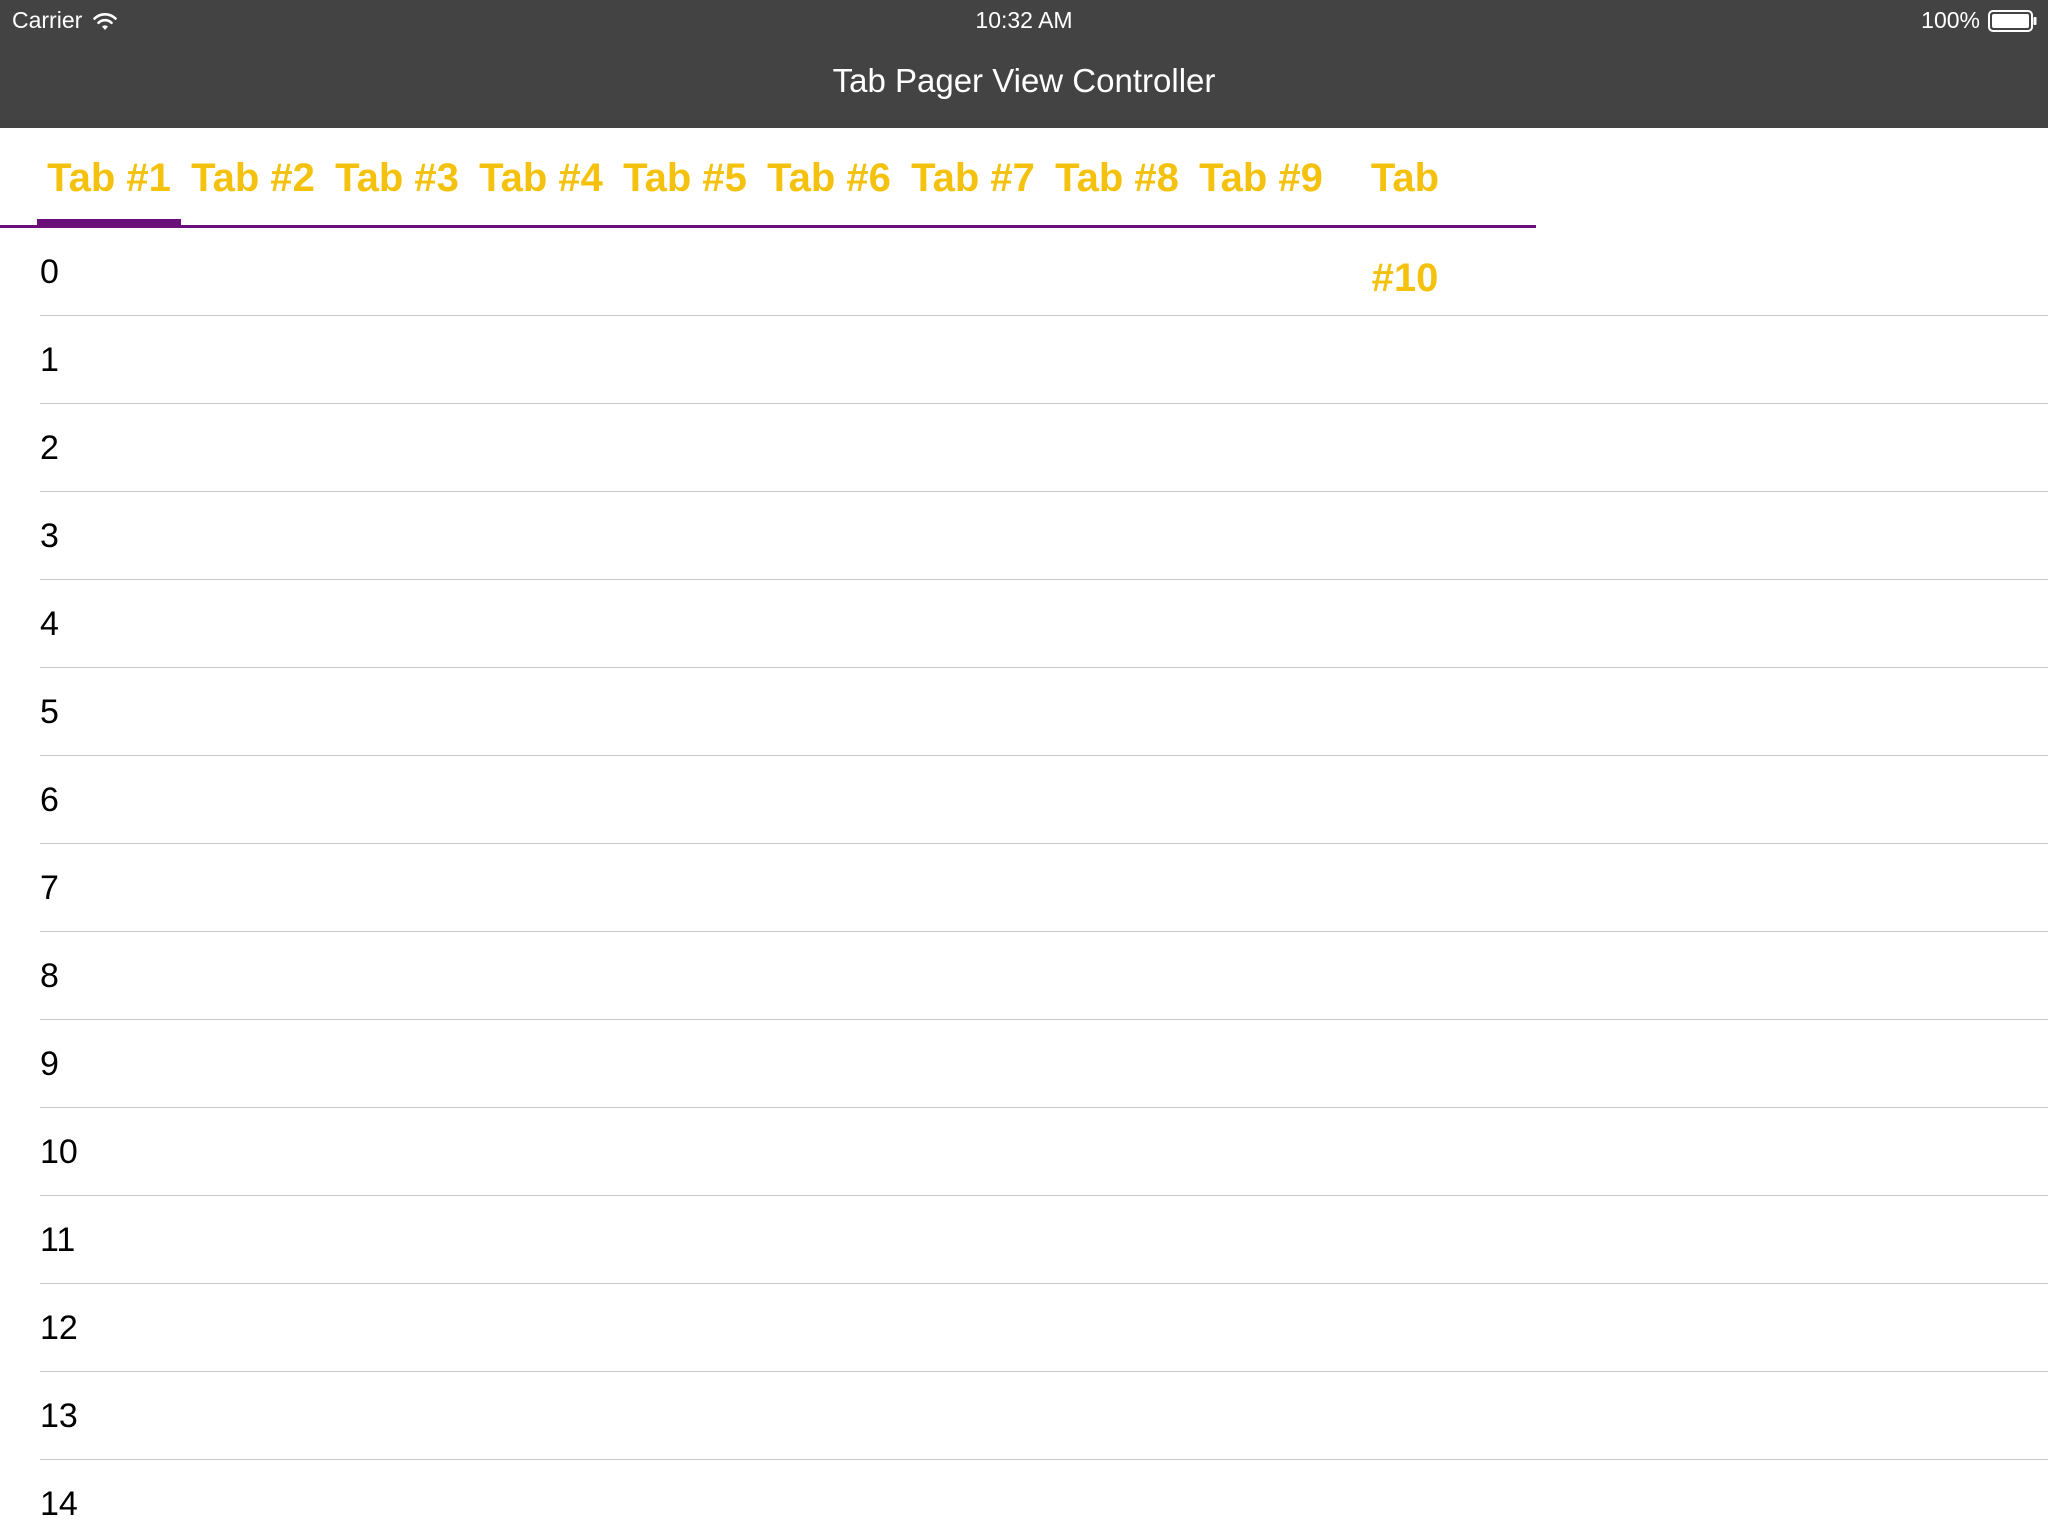  I want to click on list-item-label: 6, so click(49, 800).